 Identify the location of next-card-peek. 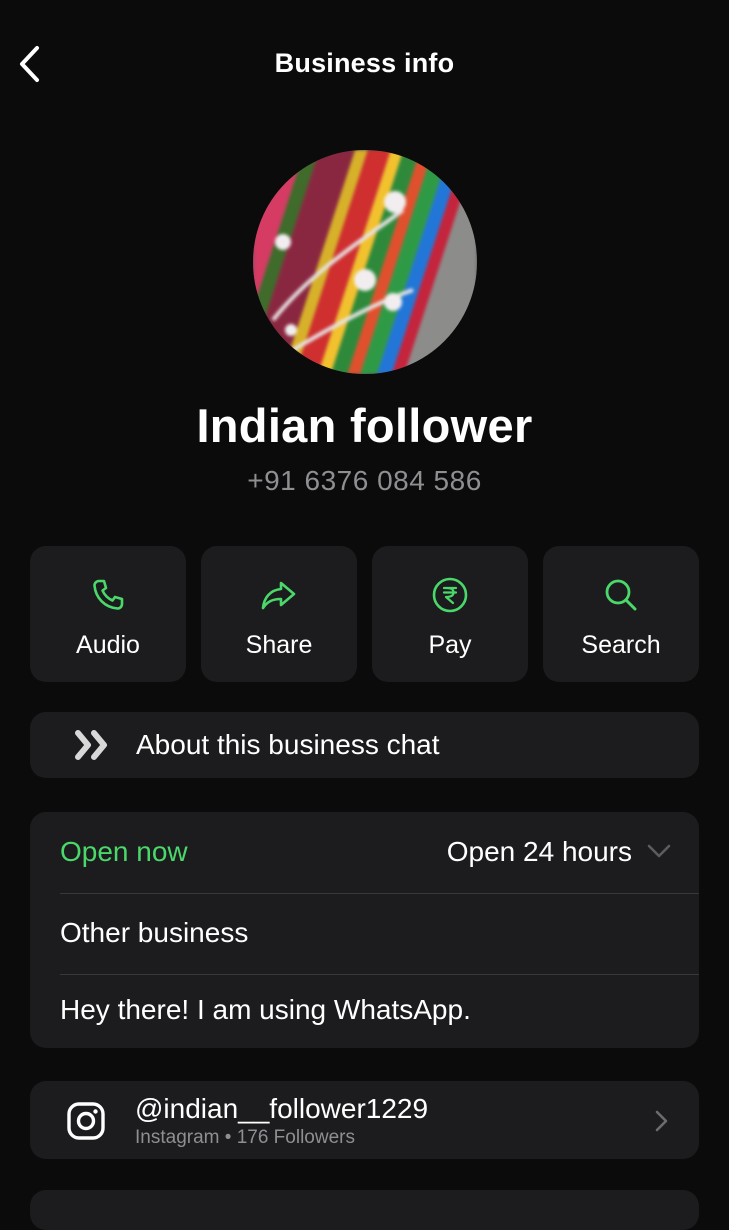
(364, 1210).